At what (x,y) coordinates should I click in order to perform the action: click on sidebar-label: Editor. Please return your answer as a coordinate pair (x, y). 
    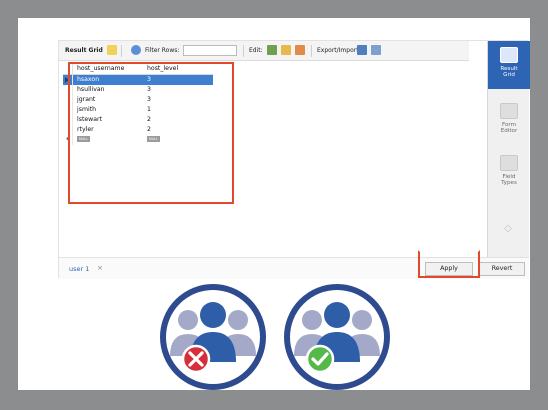
    Looking at the image, I should click on (509, 131).